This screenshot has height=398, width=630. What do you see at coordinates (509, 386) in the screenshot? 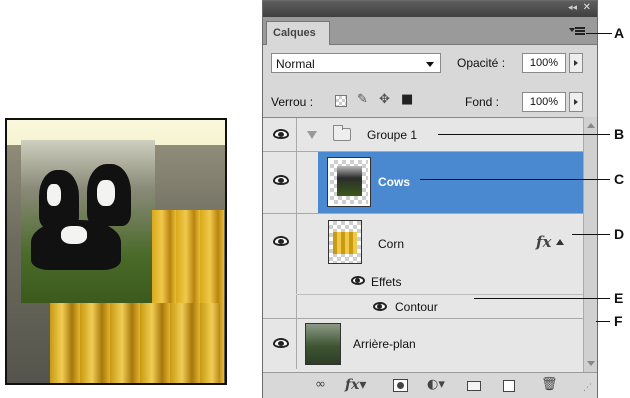
I see `new-layer-icon` at bounding box center [509, 386].